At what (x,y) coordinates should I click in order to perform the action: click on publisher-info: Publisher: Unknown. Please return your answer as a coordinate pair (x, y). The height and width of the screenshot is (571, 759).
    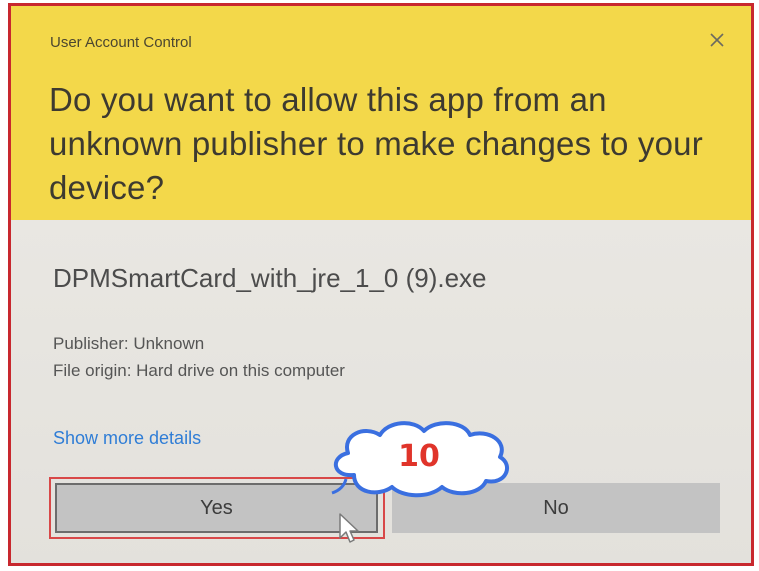
    Looking at the image, I should click on (129, 343).